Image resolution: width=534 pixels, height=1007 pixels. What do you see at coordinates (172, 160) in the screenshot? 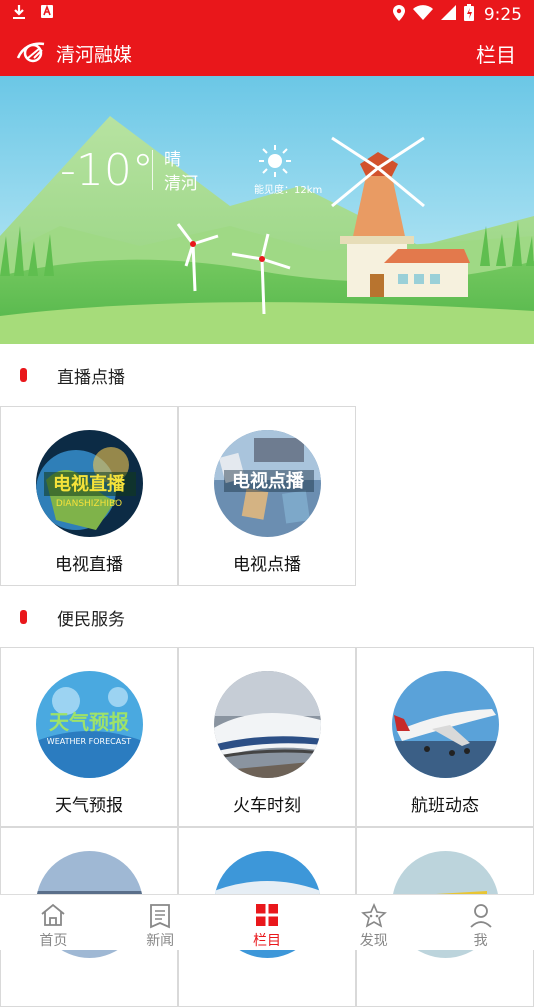
I see `weather-condition: 晴` at bounding box center [172, 160].